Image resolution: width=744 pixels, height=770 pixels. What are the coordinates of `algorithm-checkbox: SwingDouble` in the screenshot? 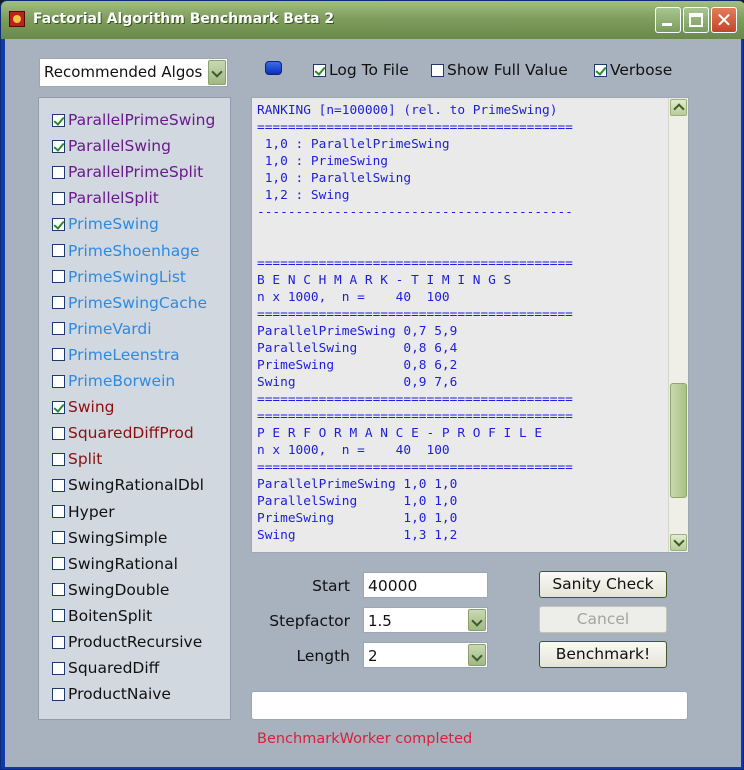 It's located at (110, 590).